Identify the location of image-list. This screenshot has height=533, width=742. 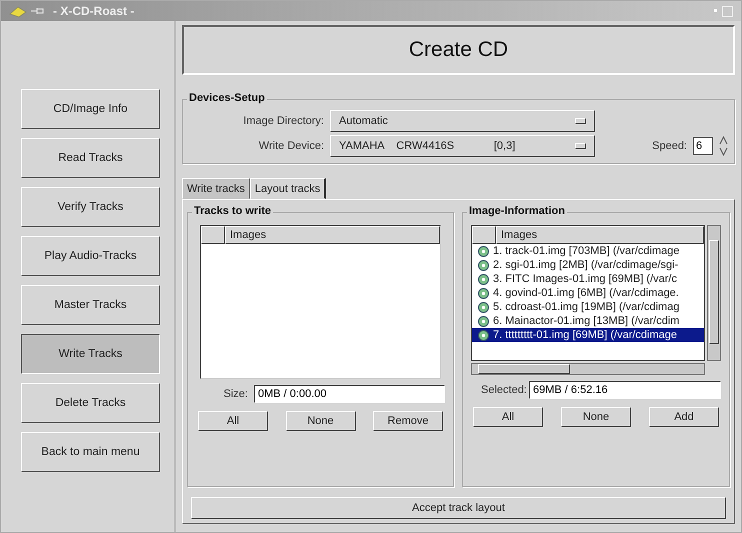
(588, 293).